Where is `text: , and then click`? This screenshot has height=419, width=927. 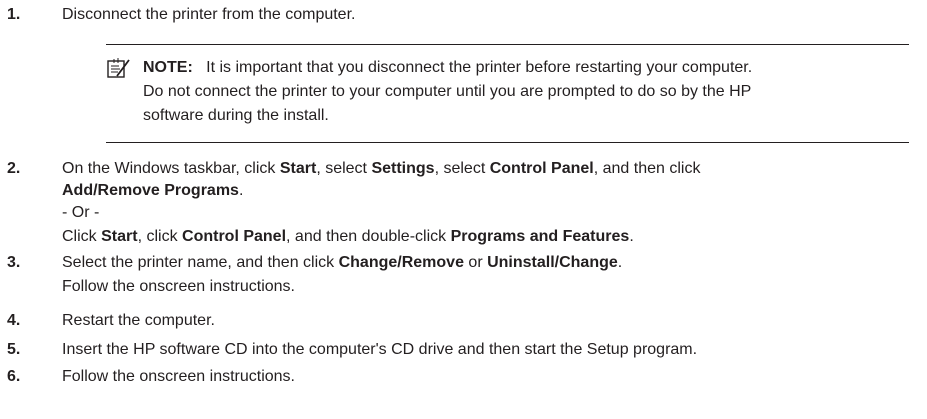 text: , and then click is located at coordinates (647, 168).